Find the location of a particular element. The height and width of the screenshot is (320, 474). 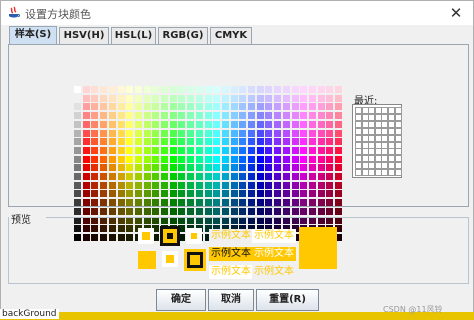

ok-button: 确定 is located at coordinates (181, 300).